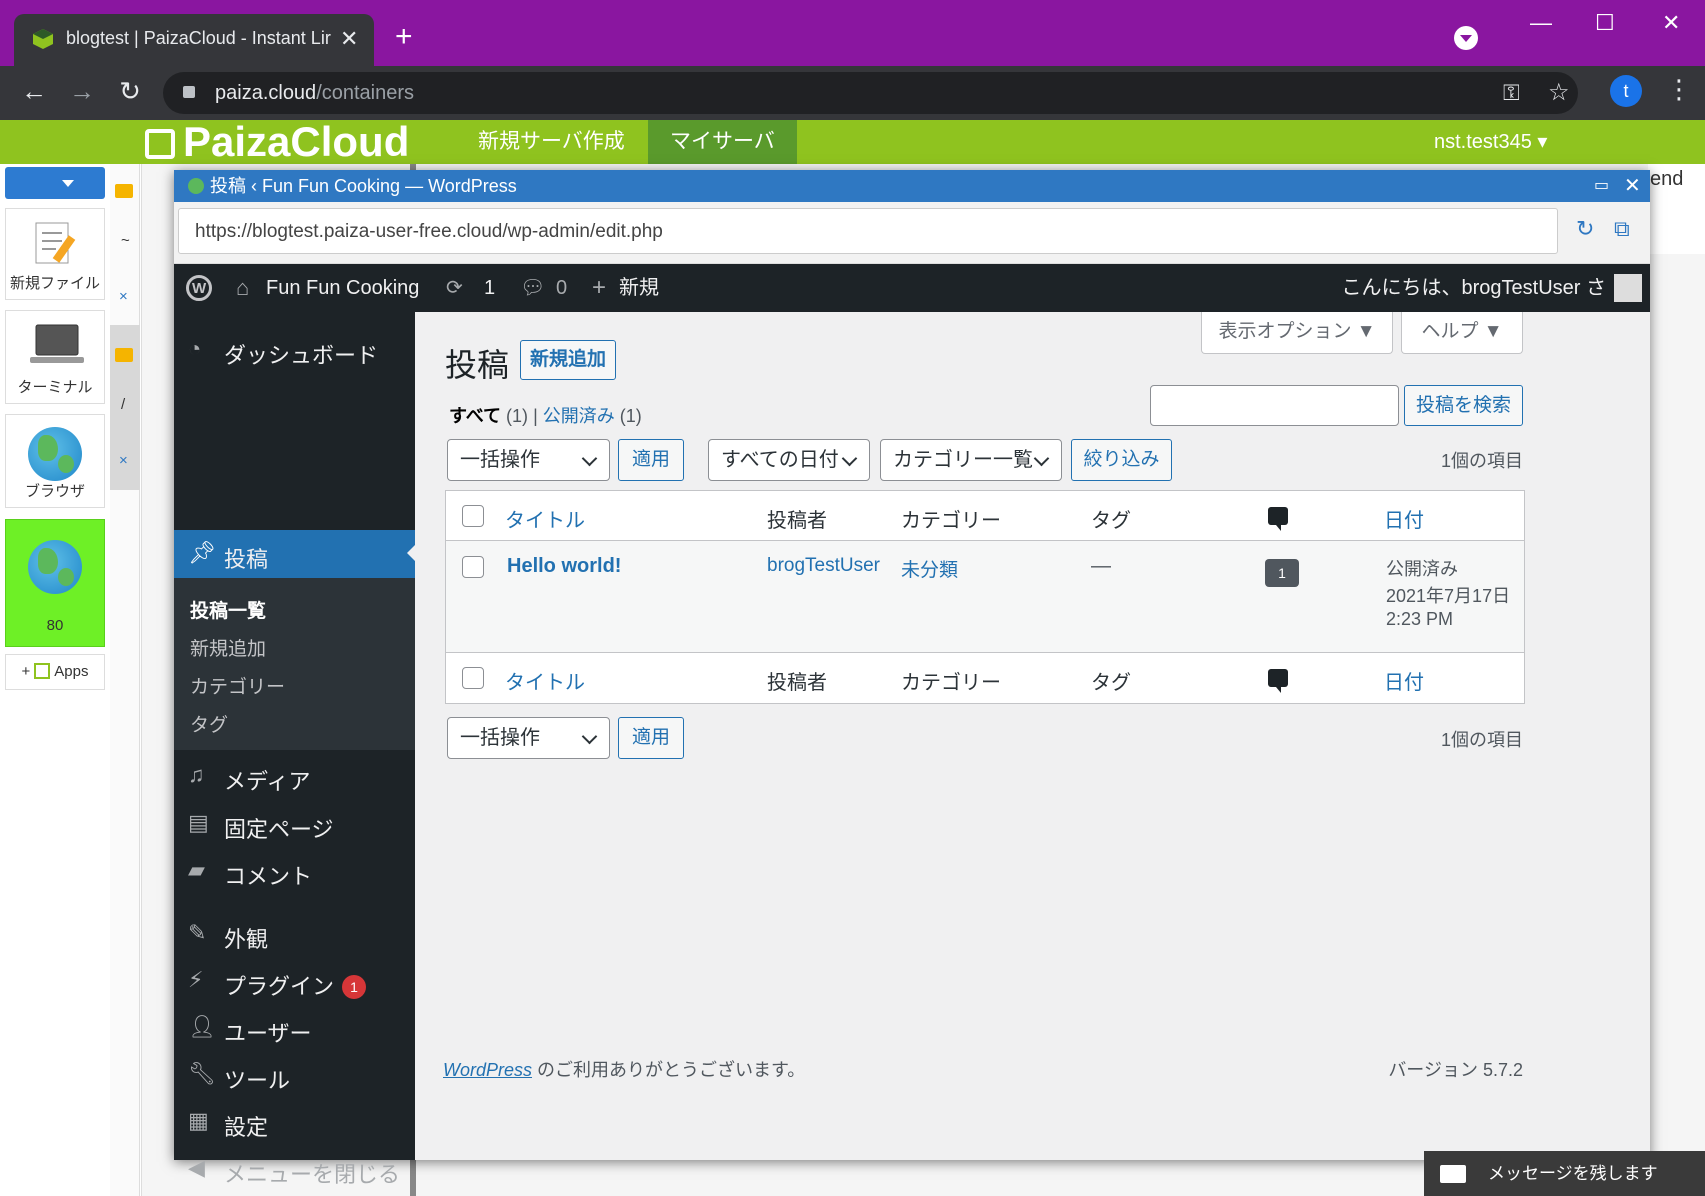 Image resolution: width=1705 pixels, height=1196 pixels. Describe the element at coordinates (404, 37) in the screenshot. I see `new-tab-button: +` at that location.